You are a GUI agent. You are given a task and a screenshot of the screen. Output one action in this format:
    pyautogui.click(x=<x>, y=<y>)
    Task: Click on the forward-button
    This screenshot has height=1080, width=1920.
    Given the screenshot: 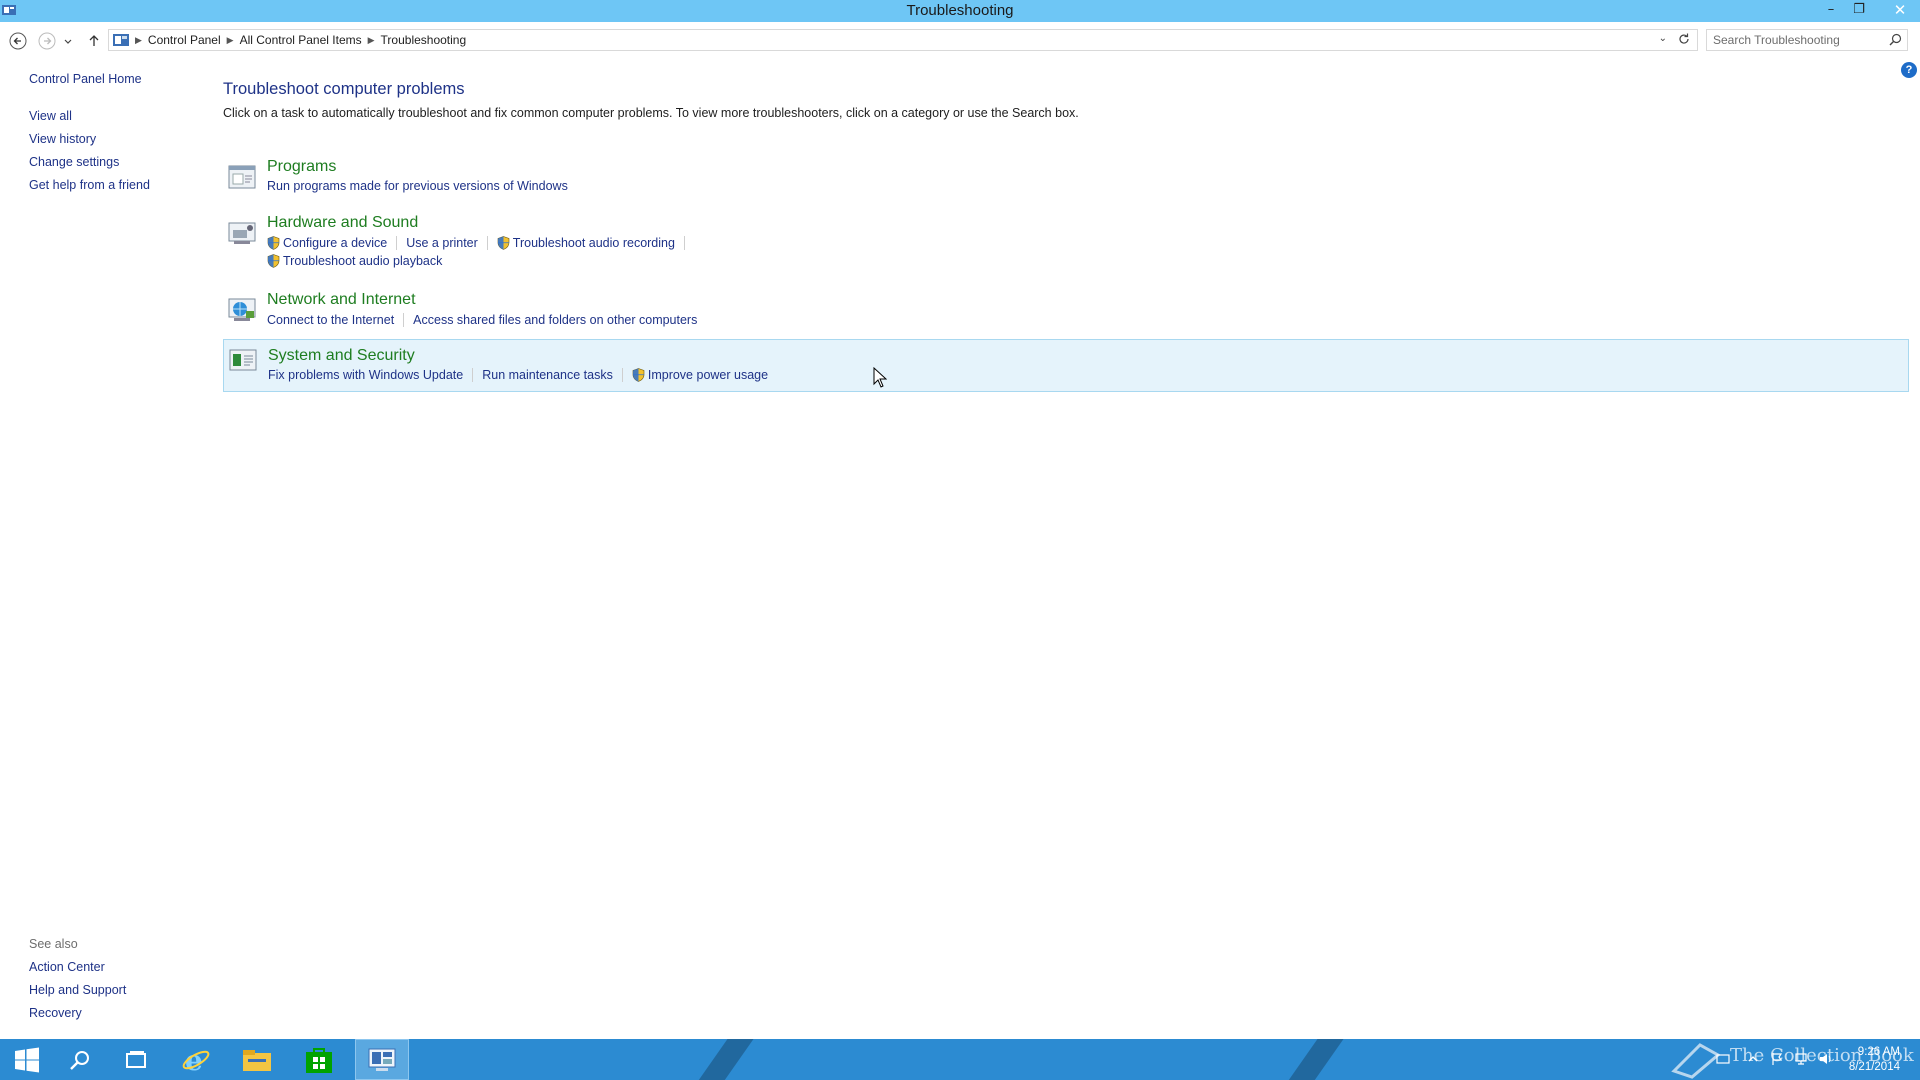 What is the action you would take?
    pyautogui.click(x=47, y=41)
    